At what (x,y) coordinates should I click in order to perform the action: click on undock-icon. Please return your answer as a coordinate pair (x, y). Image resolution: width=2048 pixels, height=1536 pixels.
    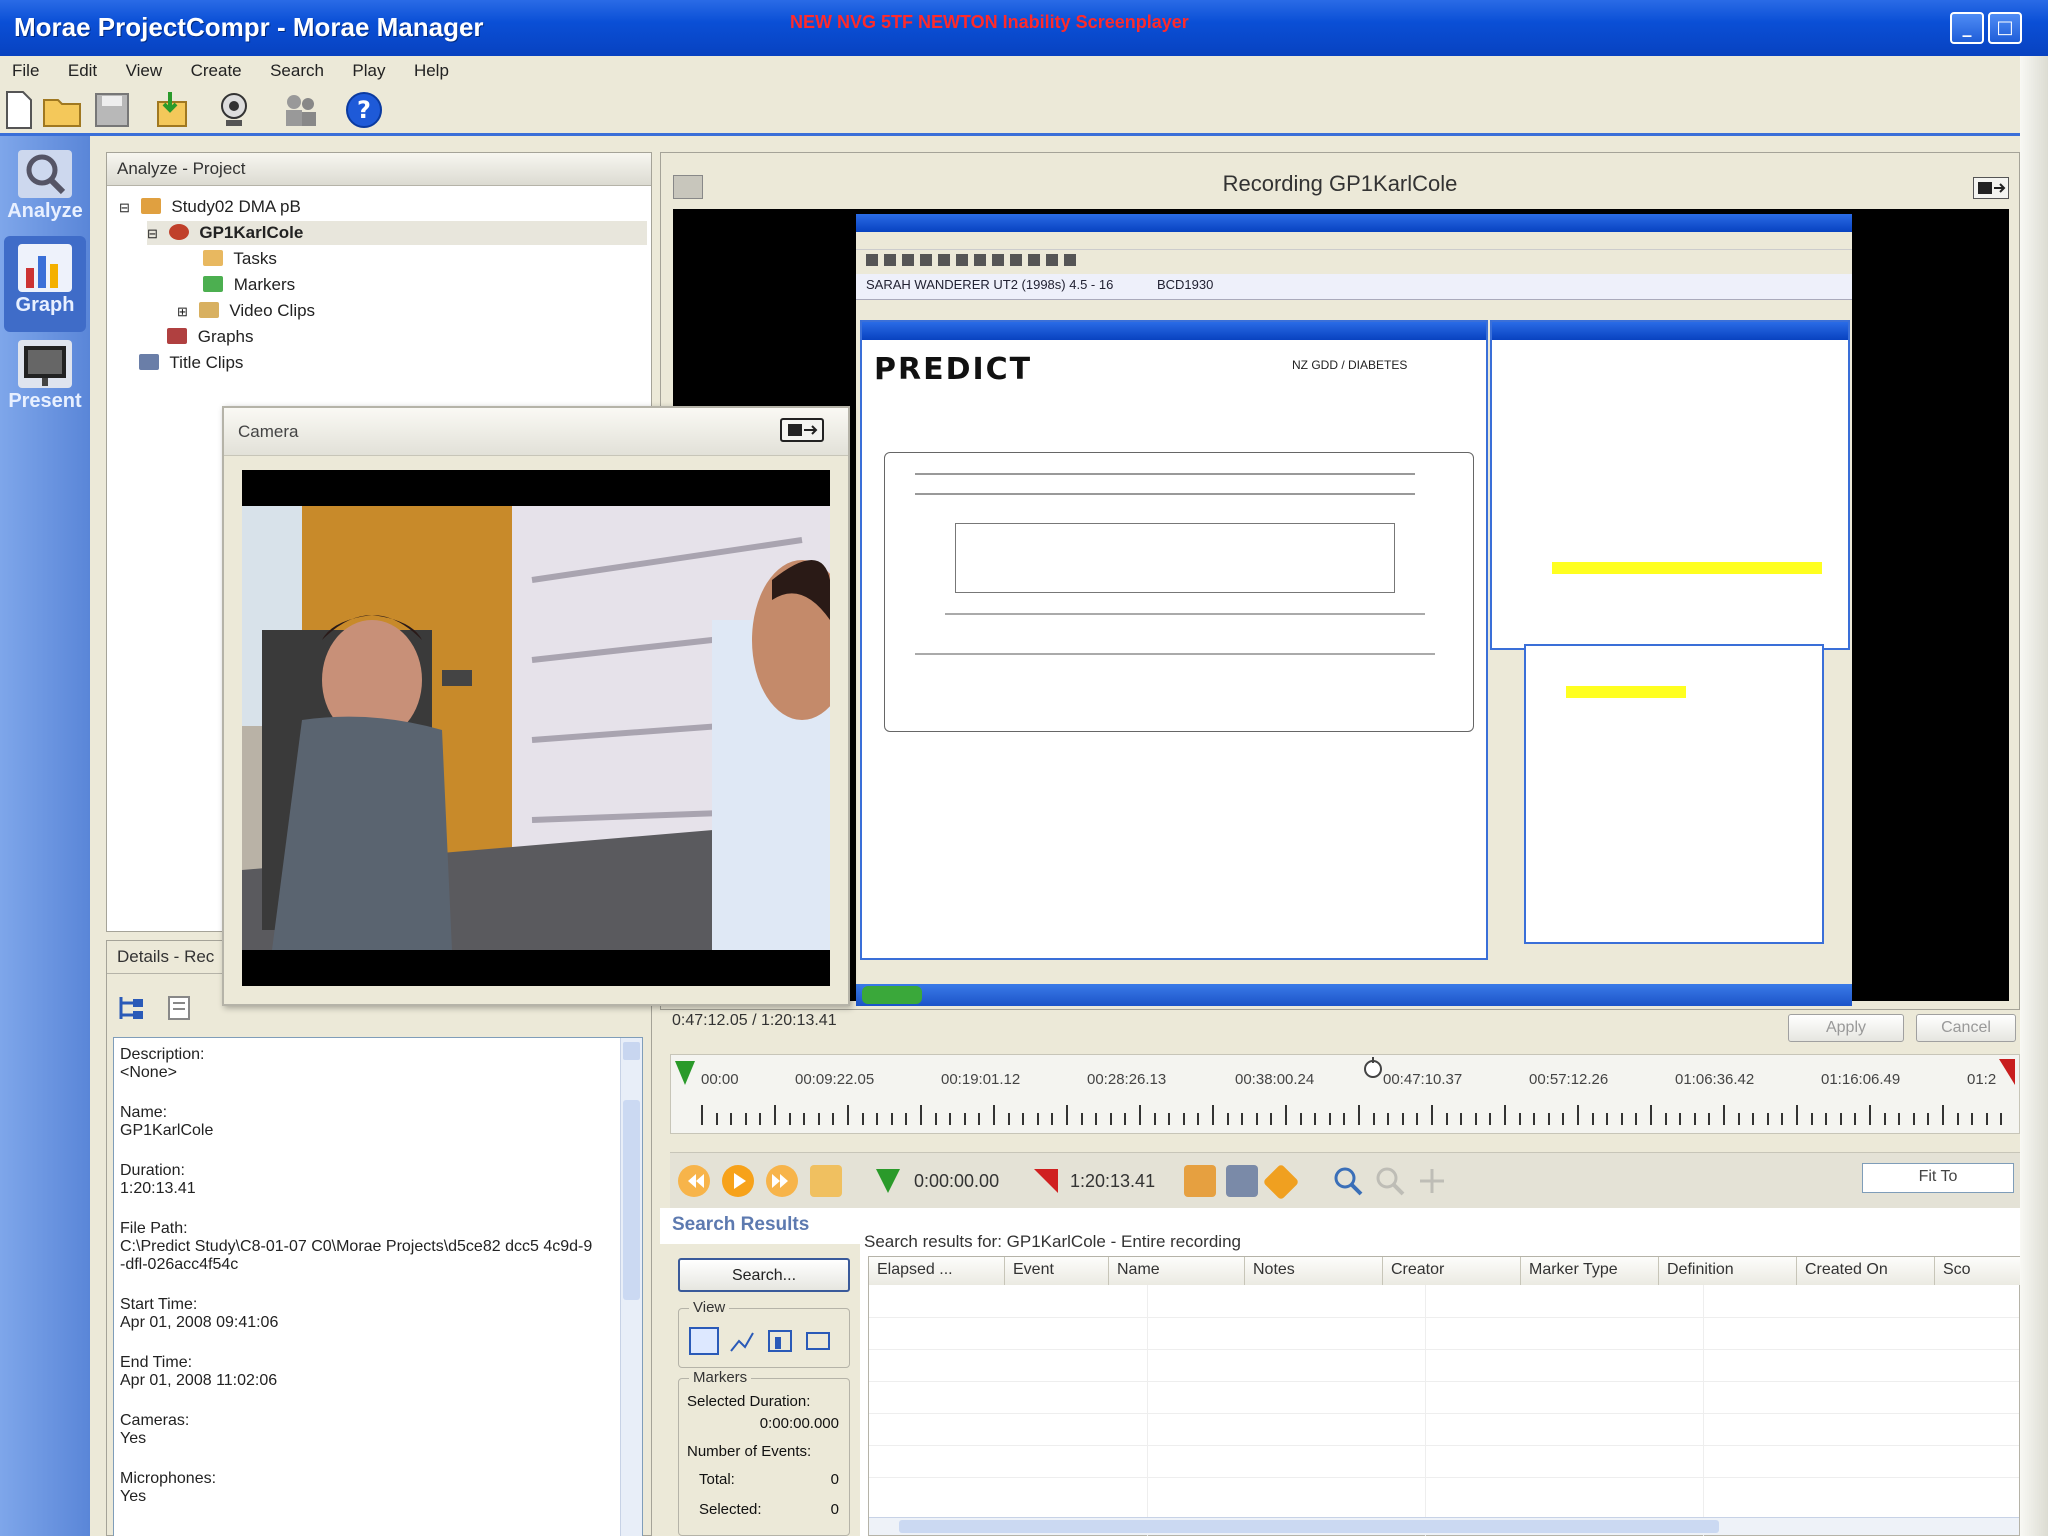
    Looking at the image, I should click on (1991, 188).